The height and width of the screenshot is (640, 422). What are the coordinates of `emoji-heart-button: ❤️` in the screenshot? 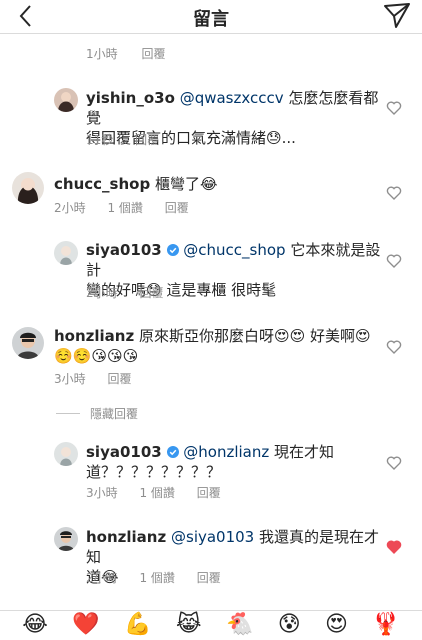 It's located at (85, 625).